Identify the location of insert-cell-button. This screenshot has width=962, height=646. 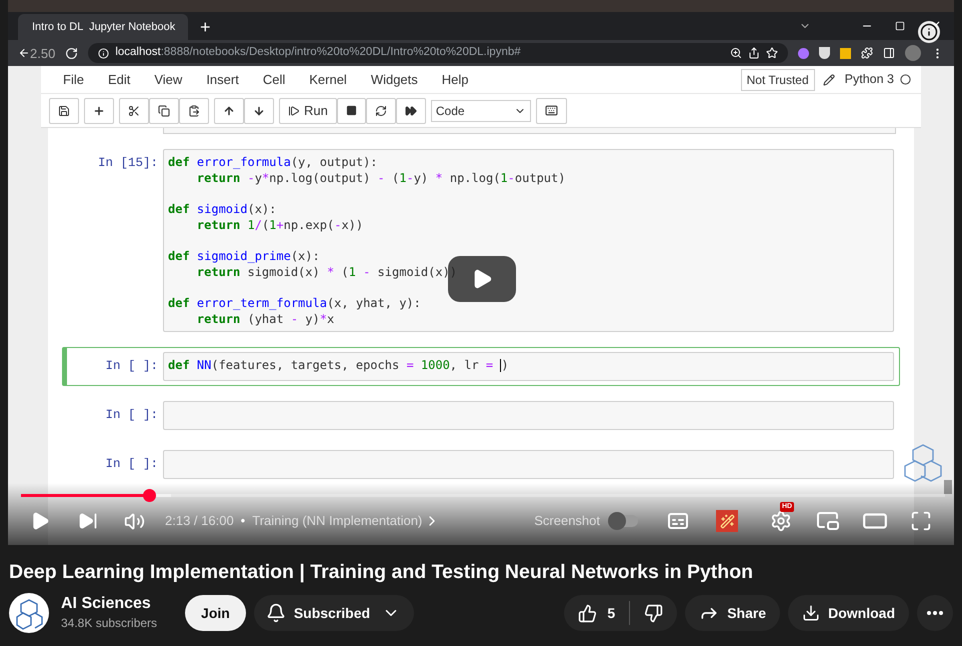
(99, 111).